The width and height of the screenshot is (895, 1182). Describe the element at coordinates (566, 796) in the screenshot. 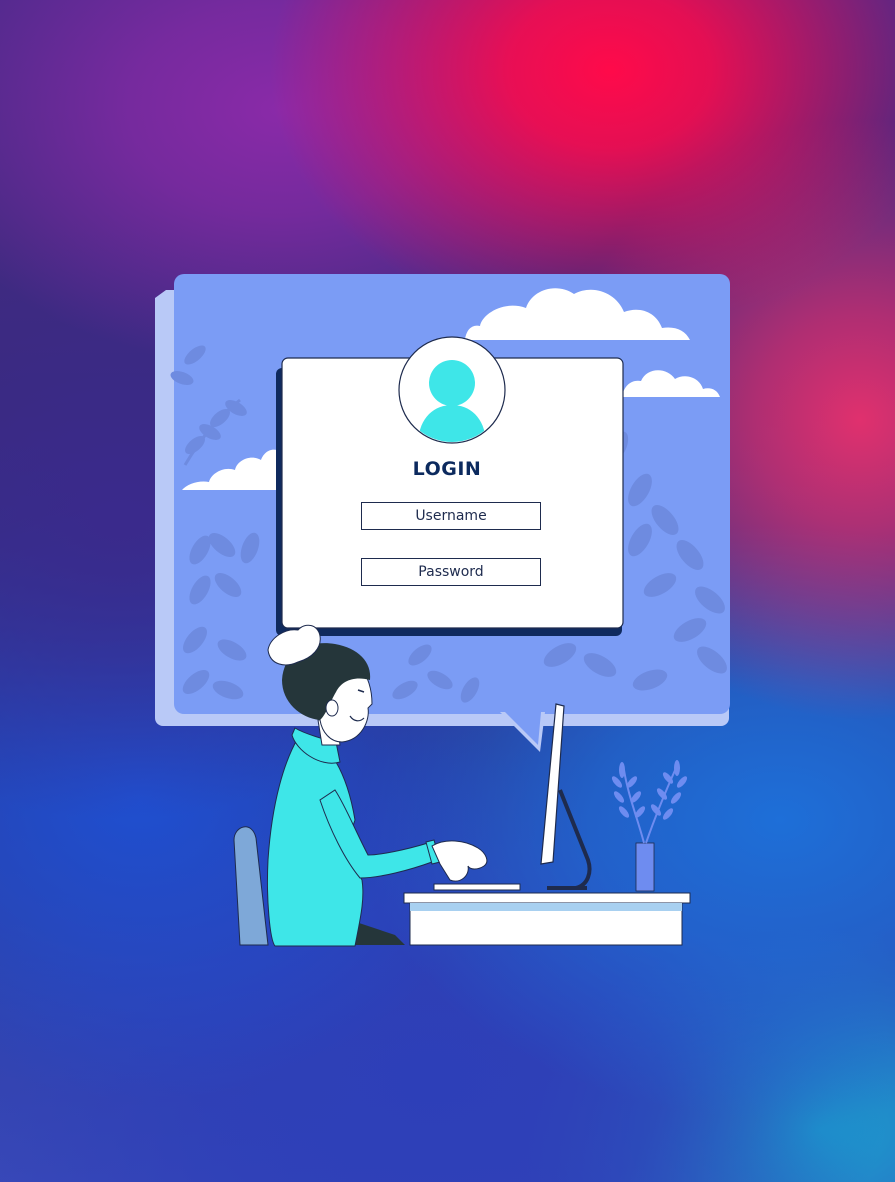

I see `monitor-icon` at that location.